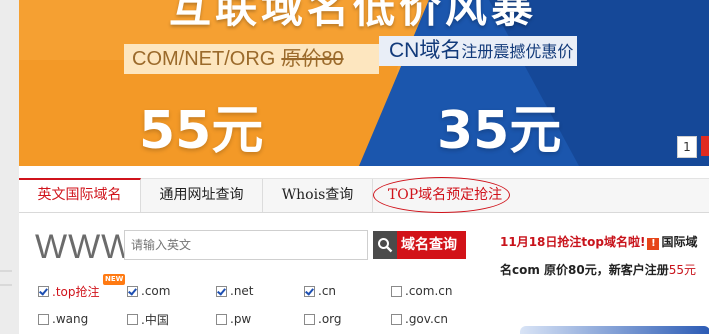 The image size is (709, 334). Describe the element at coordinates (385, 245) in the screenshot. I see `search-icon` at that location.